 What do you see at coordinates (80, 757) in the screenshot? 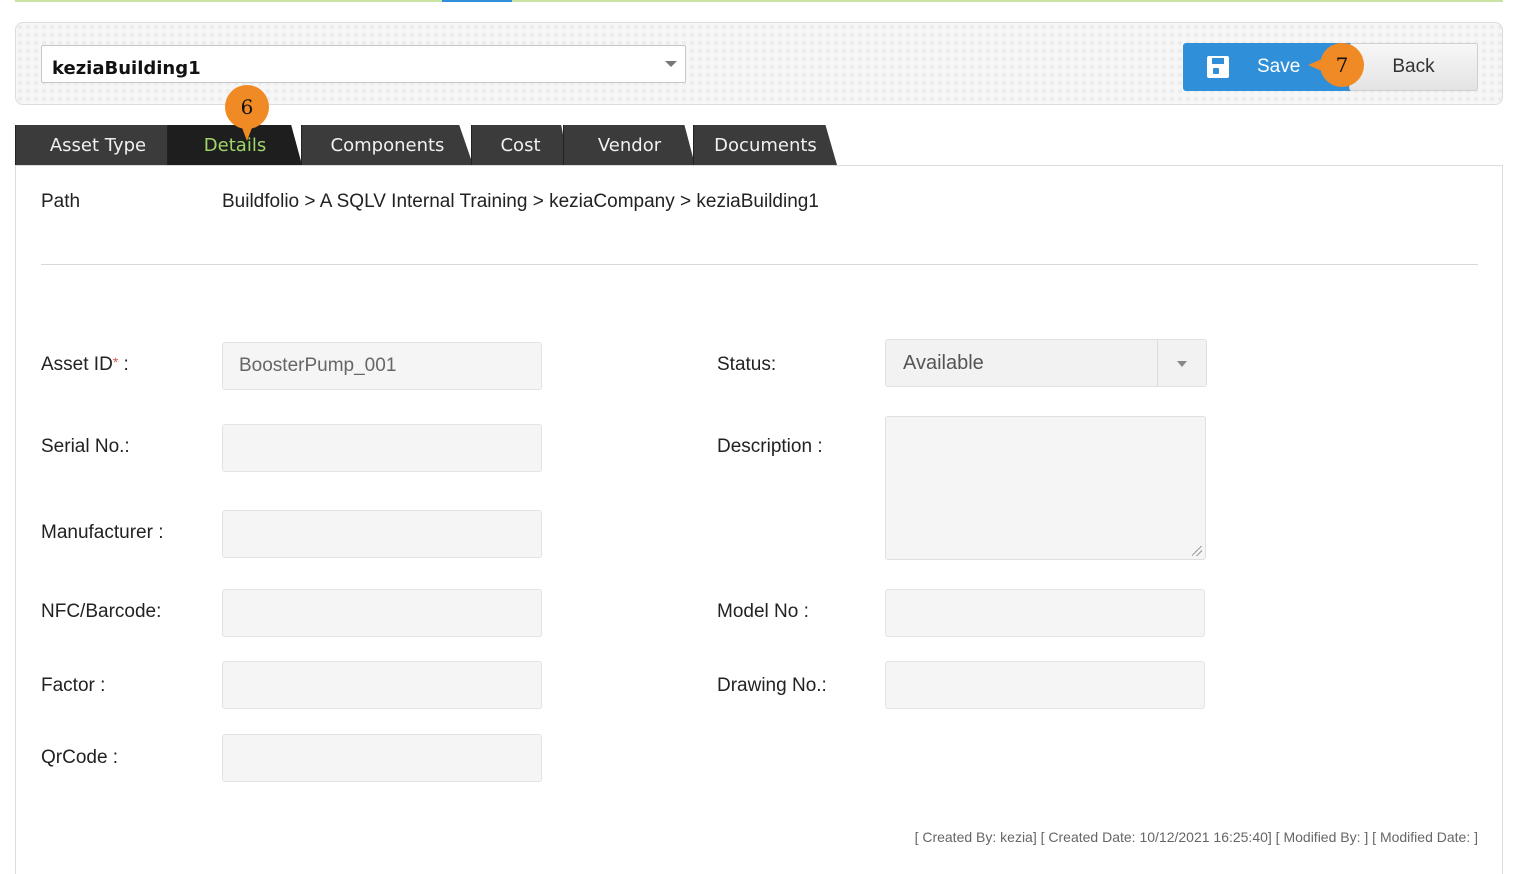
I see `qrcode-label: QrCode :` at bounding box center [80, 757].